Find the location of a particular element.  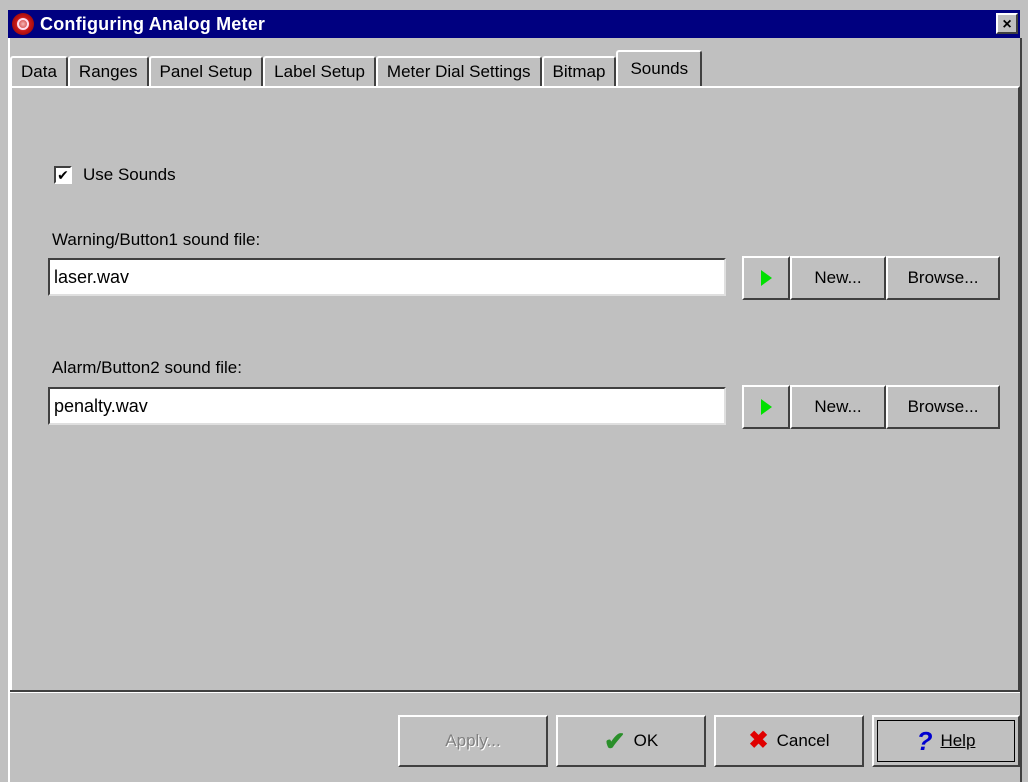

alarm-sound-label: Alarm/Button2 sound file: is located at coordinates (147, 367).